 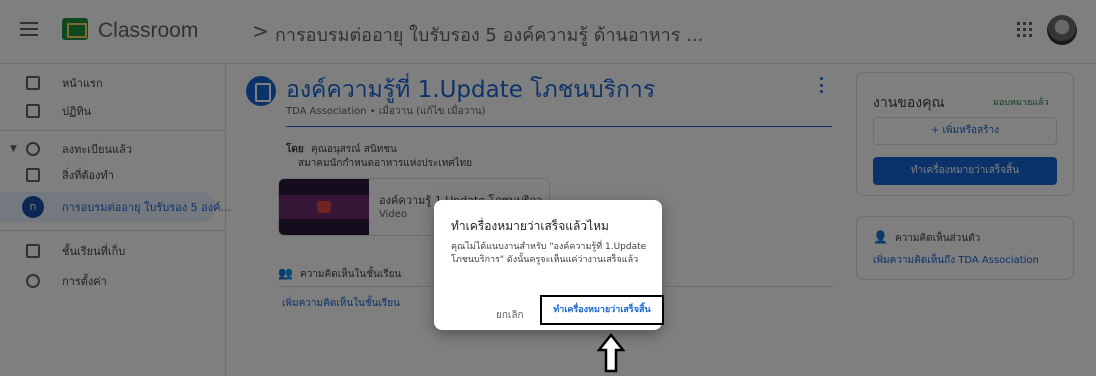 What do you see at coordinates (611, 353) in the screenshot?
I see `up-arrow-icon` at bounding box center [611, 353].